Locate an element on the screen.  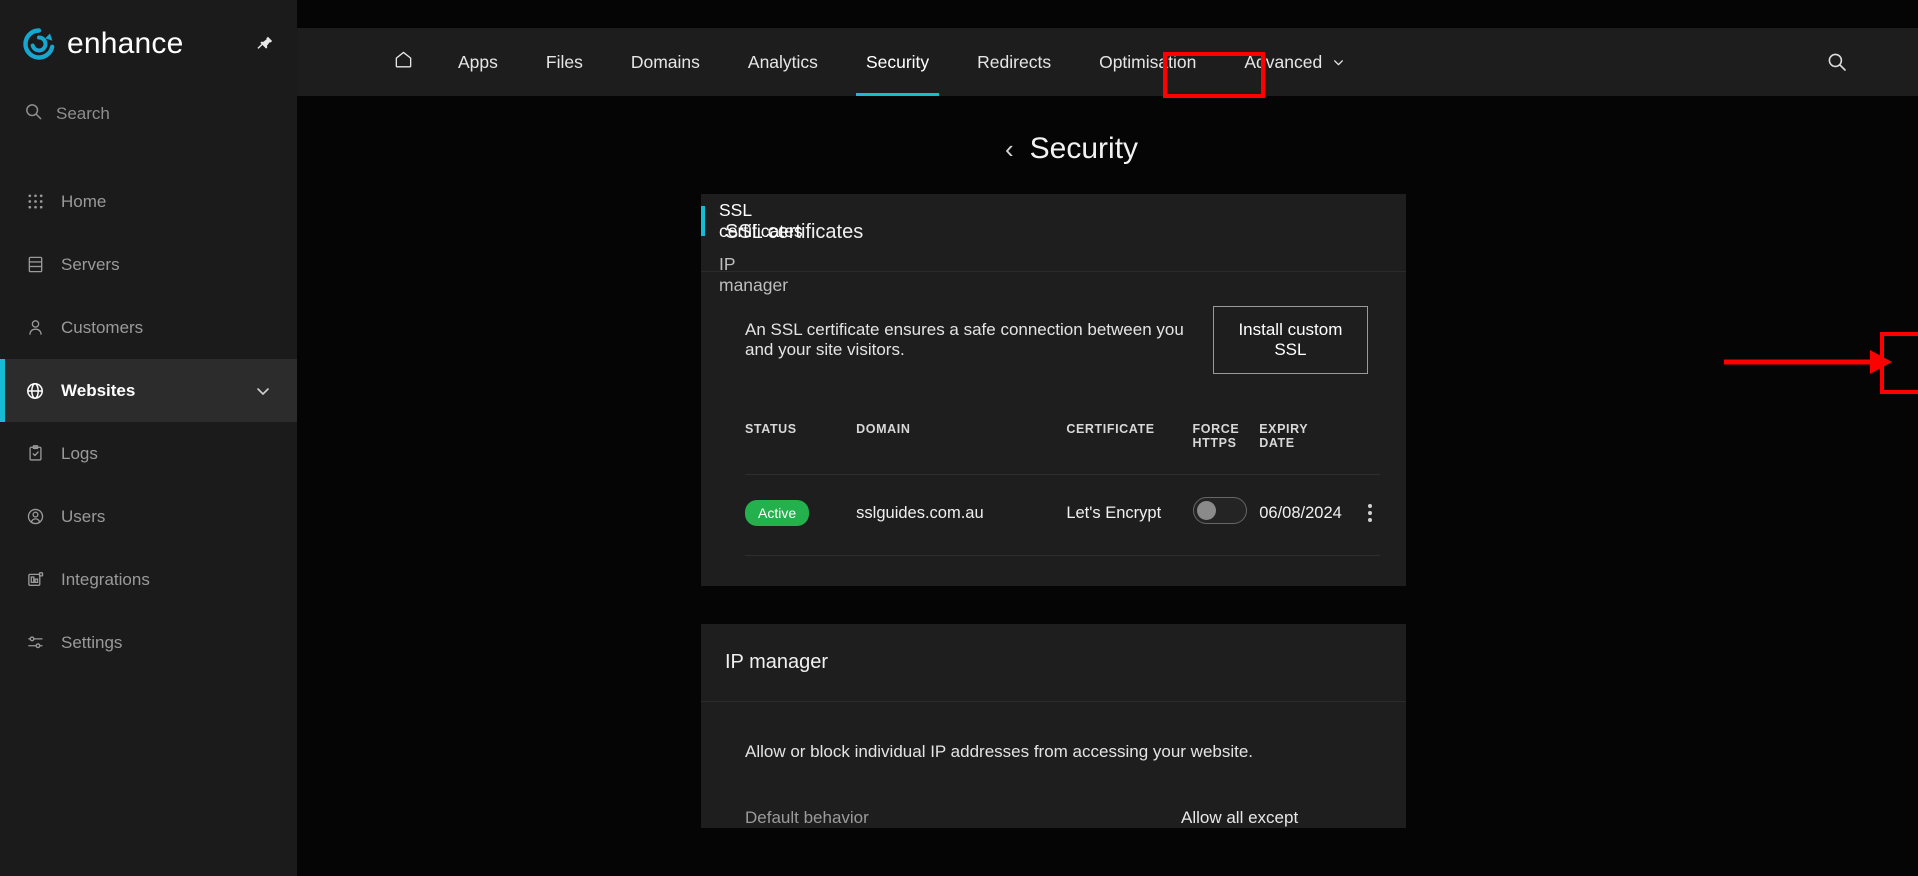
column-header-status: STATUS is located at coordinates (771, 429).